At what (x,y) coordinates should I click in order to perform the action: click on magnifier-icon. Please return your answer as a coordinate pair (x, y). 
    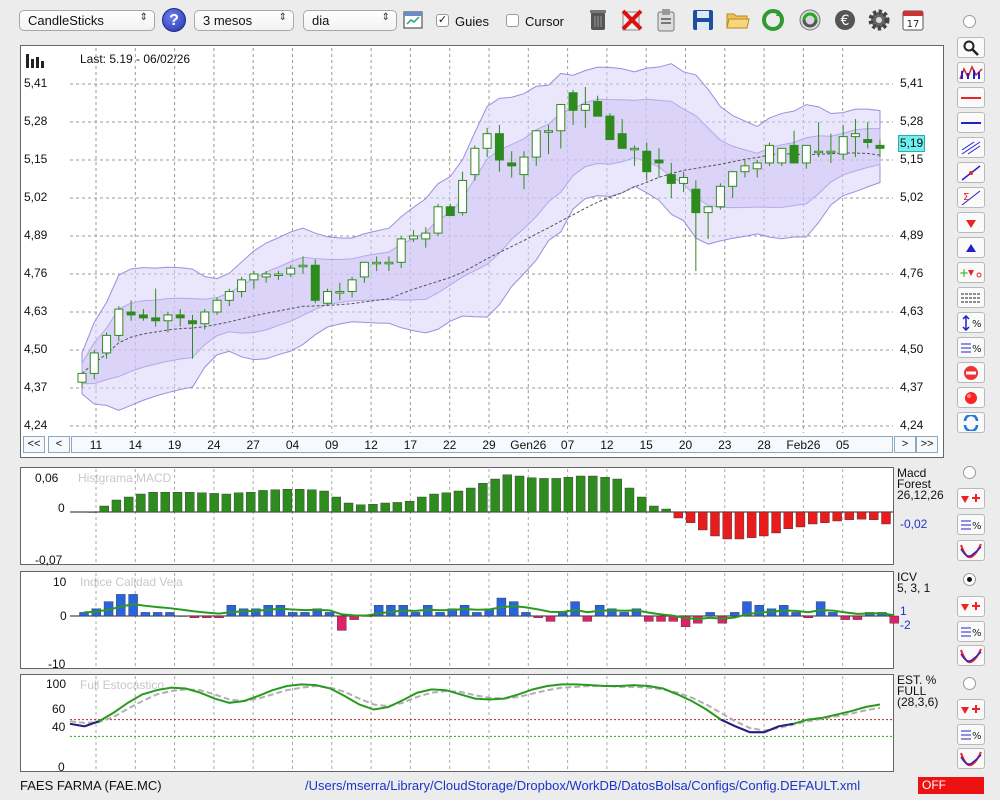
    Looking at the image, I should click on (971, 48).